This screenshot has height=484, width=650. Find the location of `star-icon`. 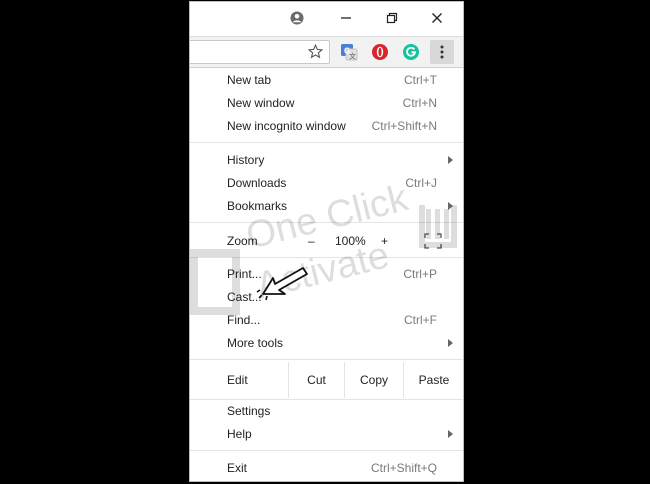

star-icon is located at coordinates (315, 51).